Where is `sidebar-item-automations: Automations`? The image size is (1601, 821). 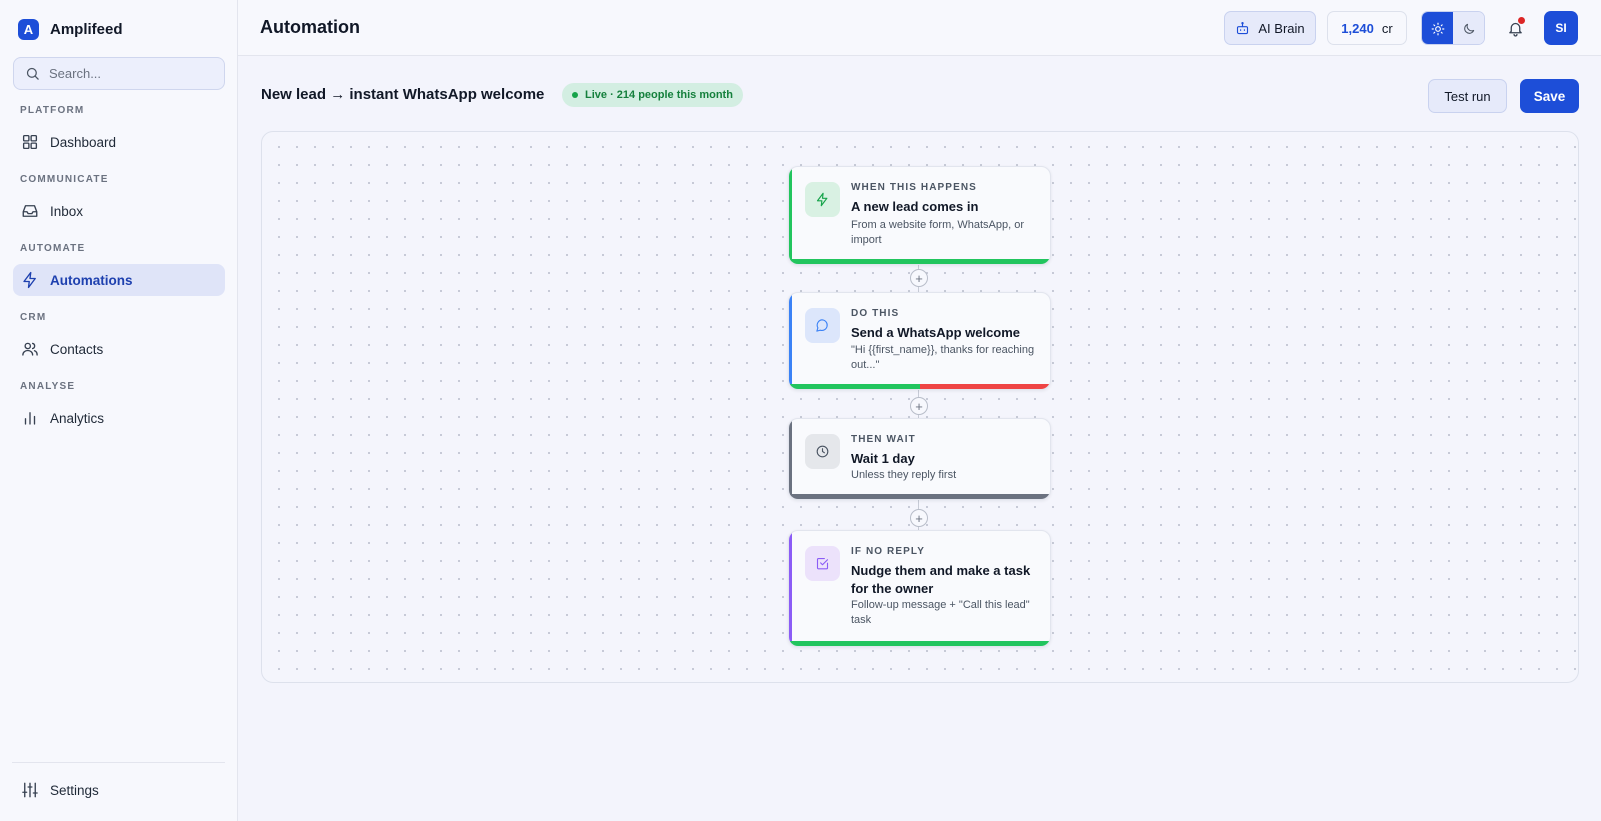
sidebar-item-automations: Automations is located at coordinates (119, 280).